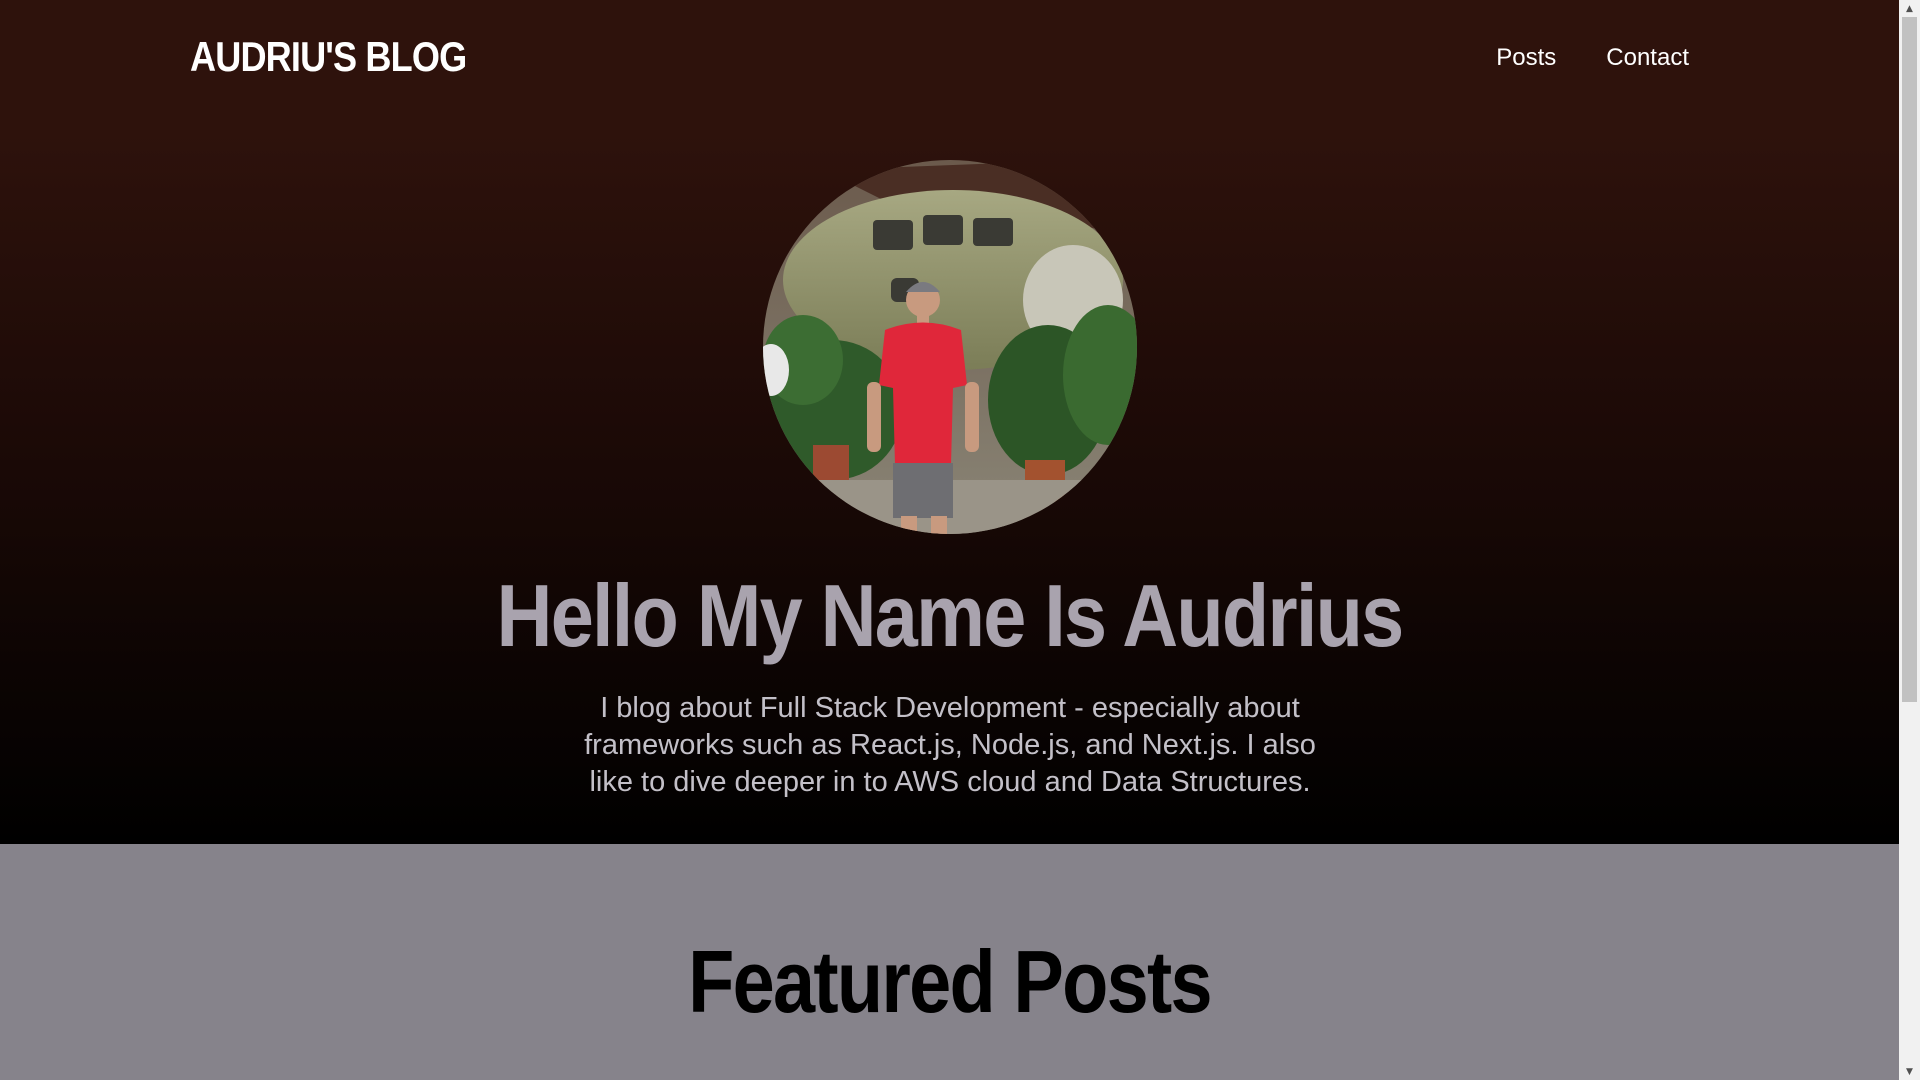 The width and height of the screenshot is (1920, 1080). I want to click on scroll-down-arrow-icon: ▼, so click(1909, 1071).